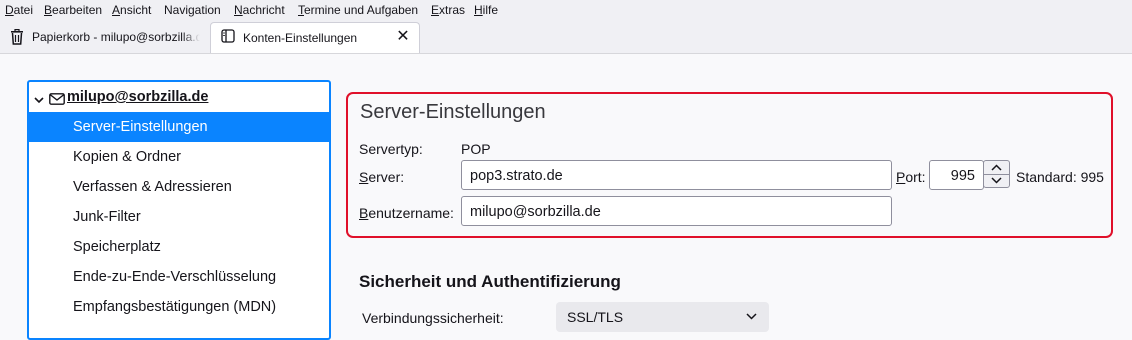 The width and height of the screenshot is (1132, 340). I want to click on verbindungssicherheit-label: Verbindungssicherheit:, so click(433, 318).